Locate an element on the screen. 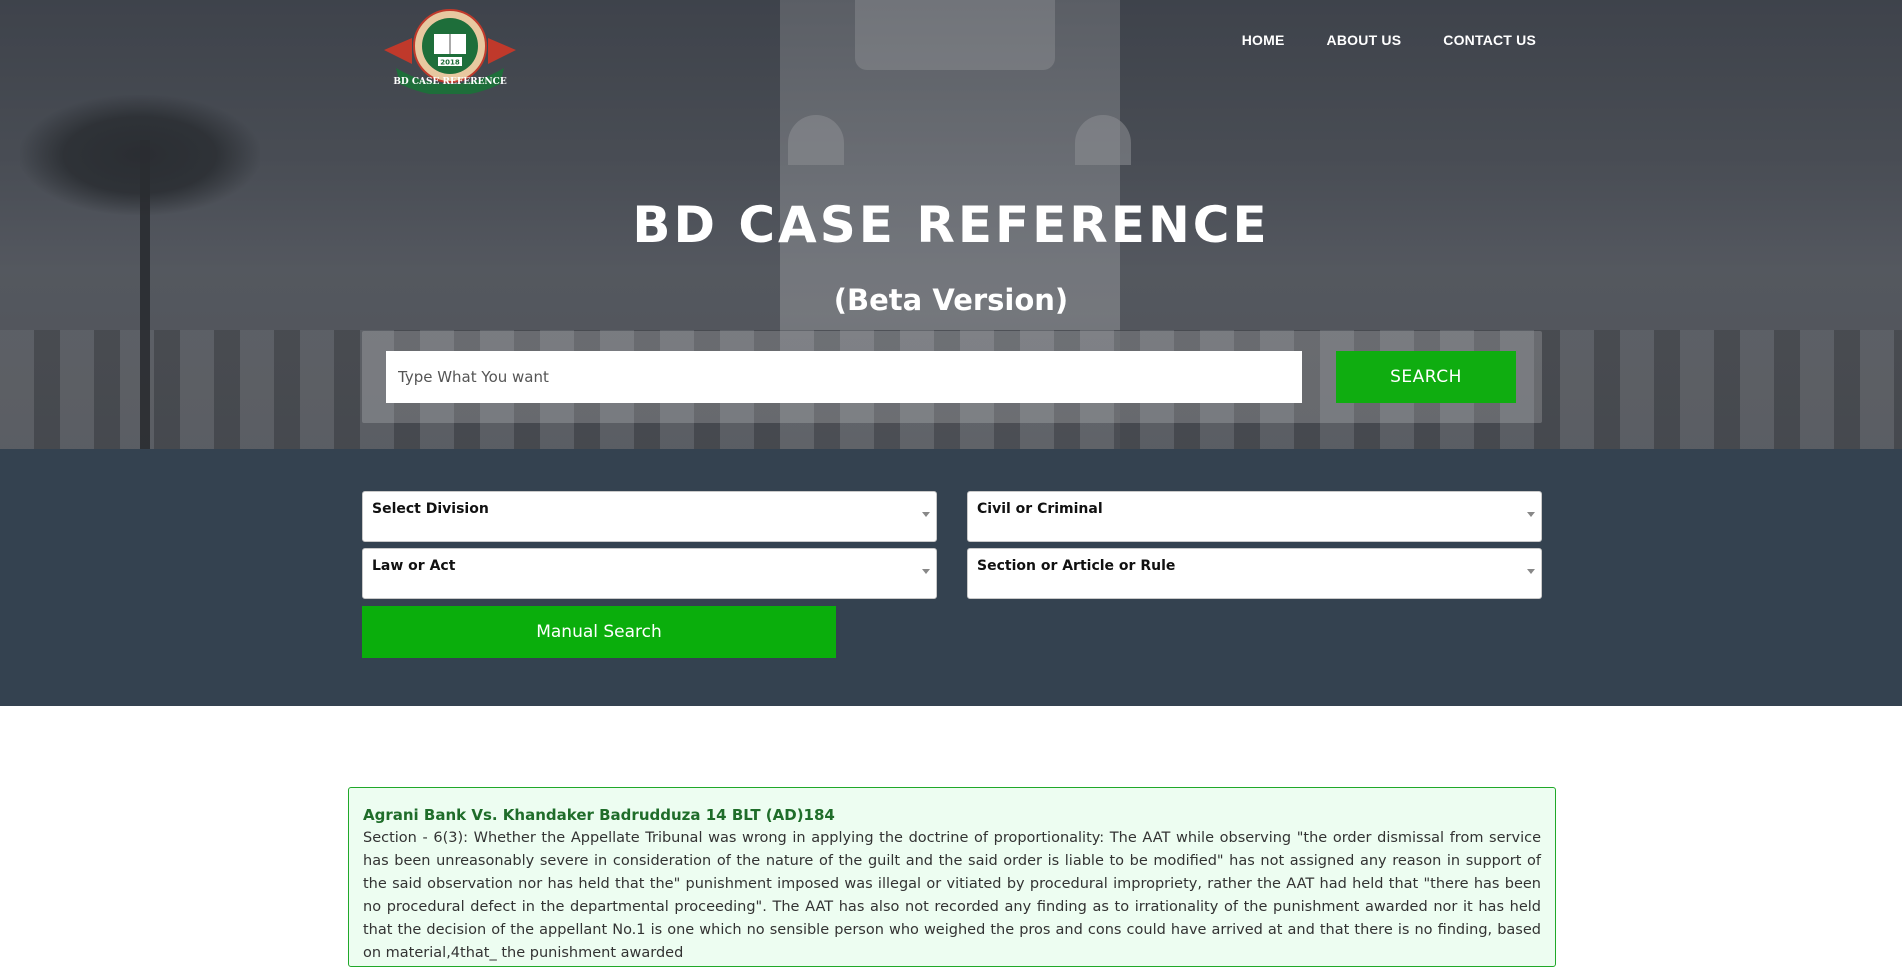 The width and height of the screenshot is (1902, 967). top-nav: HOME ABOUT US CONTACT US is located at coordinates (1389, 40).